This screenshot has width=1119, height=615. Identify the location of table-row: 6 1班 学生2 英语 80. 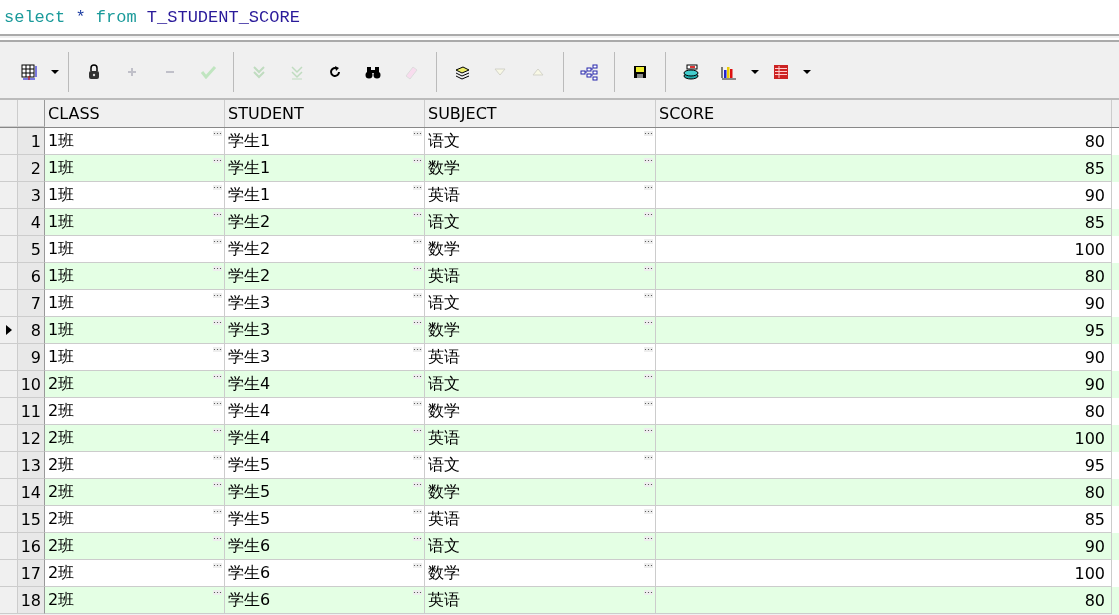
(559, 276).